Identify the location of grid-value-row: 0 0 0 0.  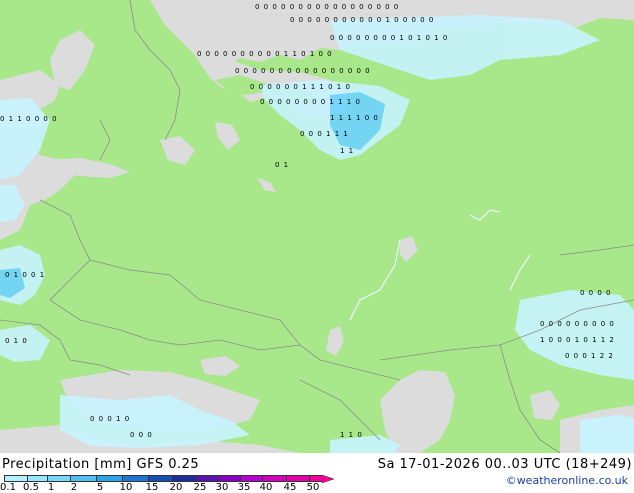
(596, 293).